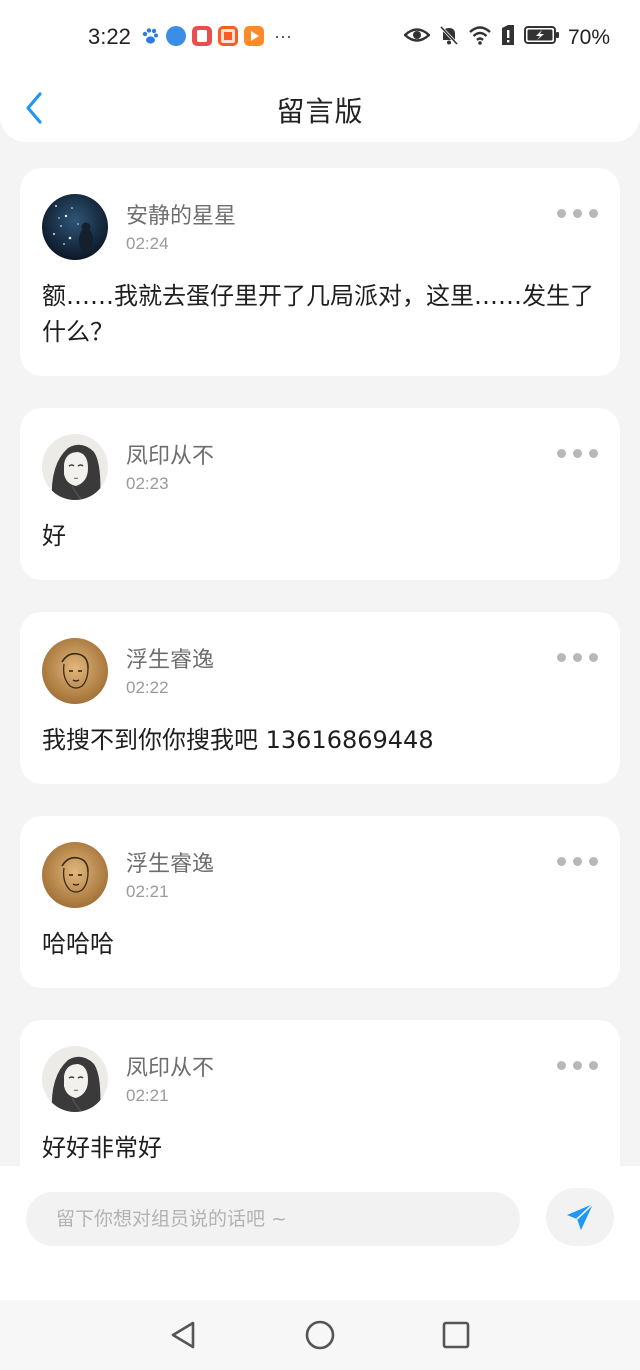 The height and width of the screenshot is (1370, 640). Describe the element at coordinates (417, 37) in the screenshot. I see `eye-icon` at that location.